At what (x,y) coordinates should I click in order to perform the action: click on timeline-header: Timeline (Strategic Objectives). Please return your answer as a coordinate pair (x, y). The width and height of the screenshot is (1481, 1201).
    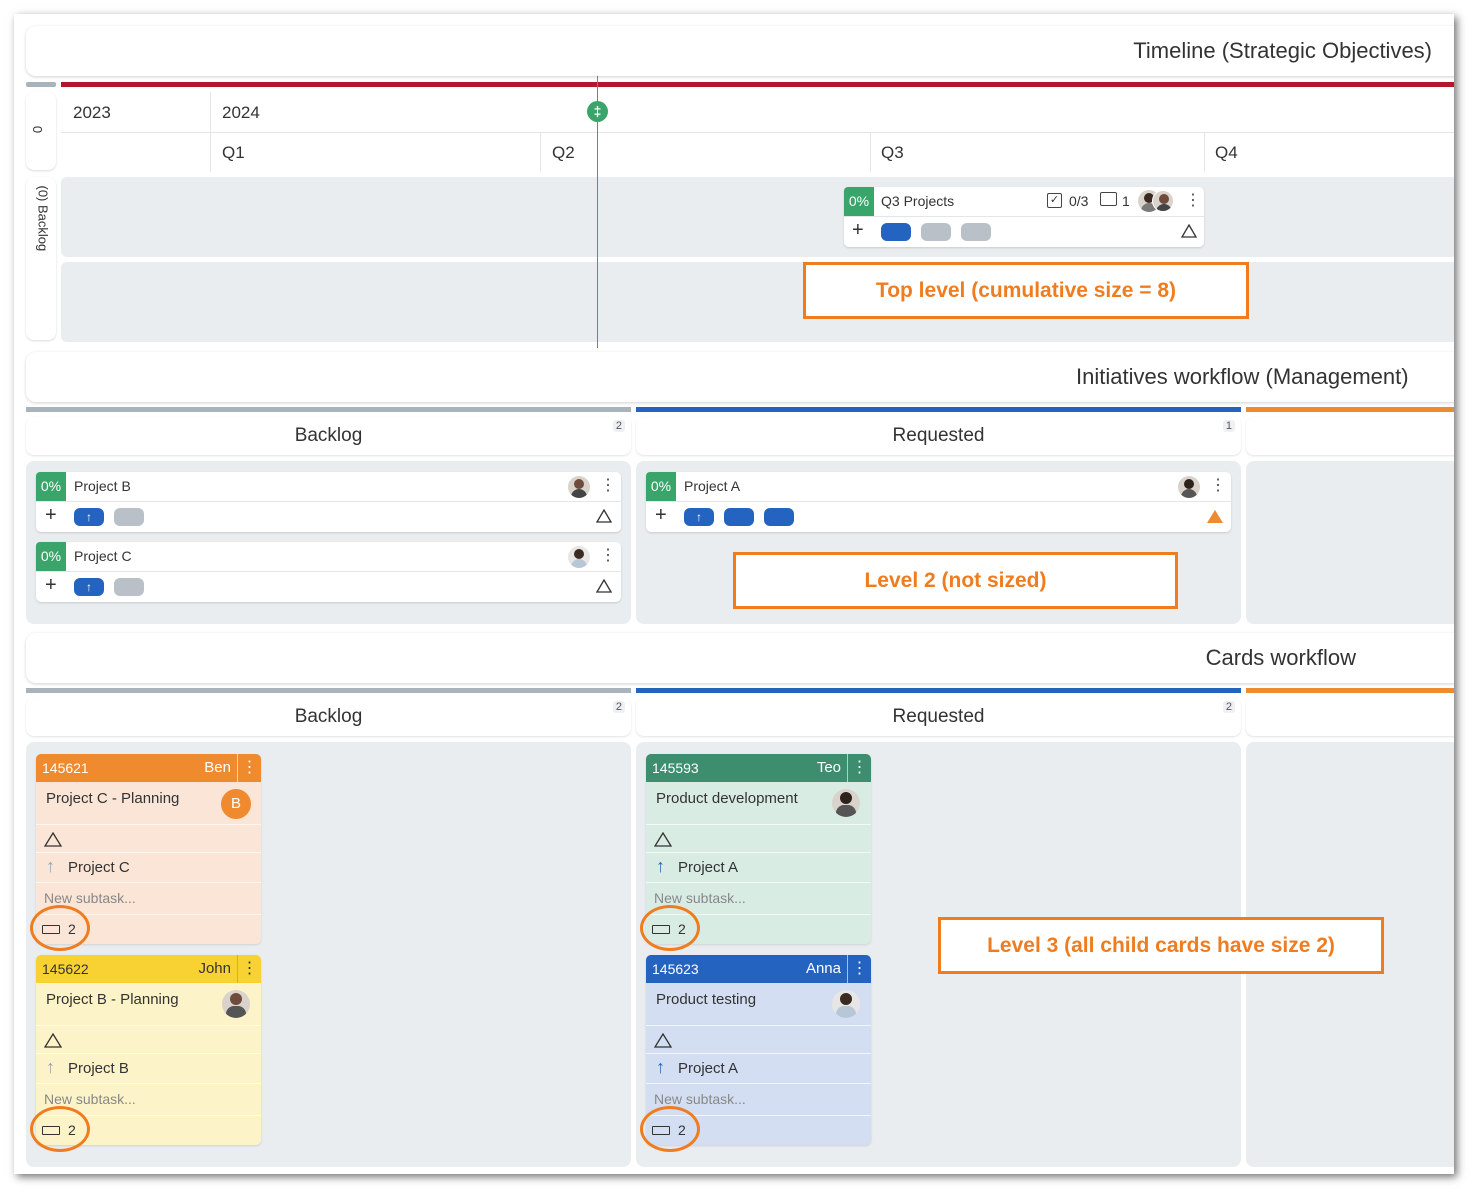
    Looking at the image, I should click on (740, 51).